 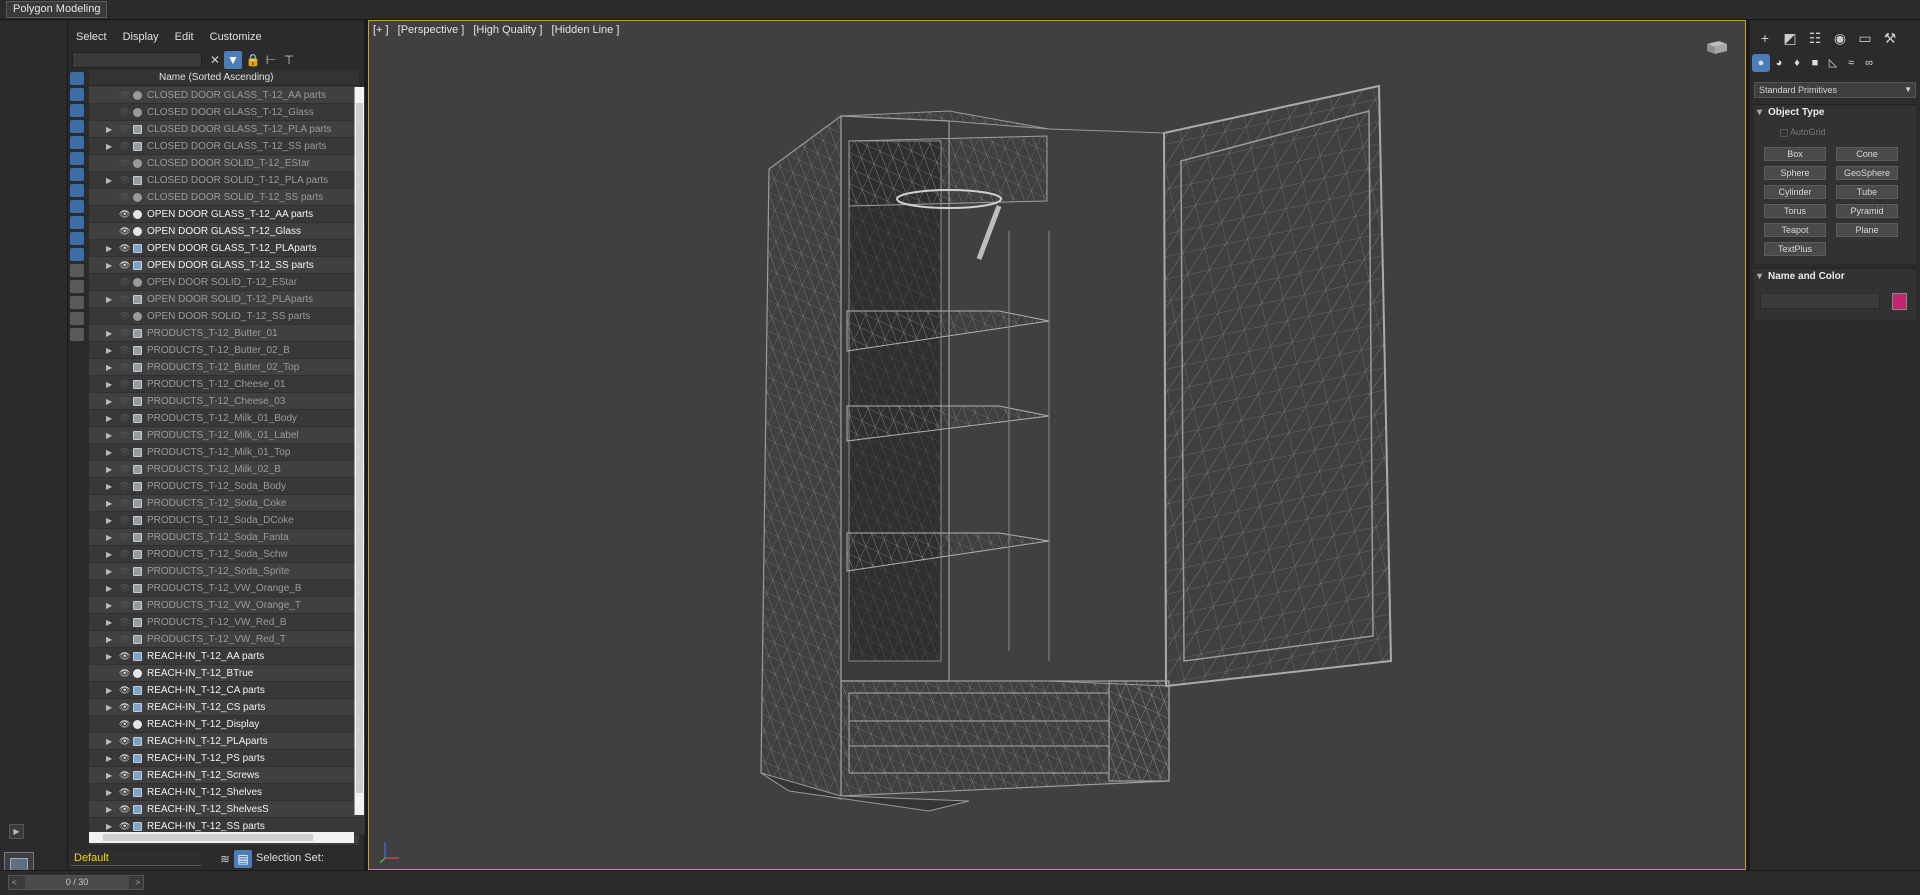 What do you see at coordinates (271, 60) in the screenshot?
I see `hierarchy-icon: ⊢` at bounding box center [271, 60].